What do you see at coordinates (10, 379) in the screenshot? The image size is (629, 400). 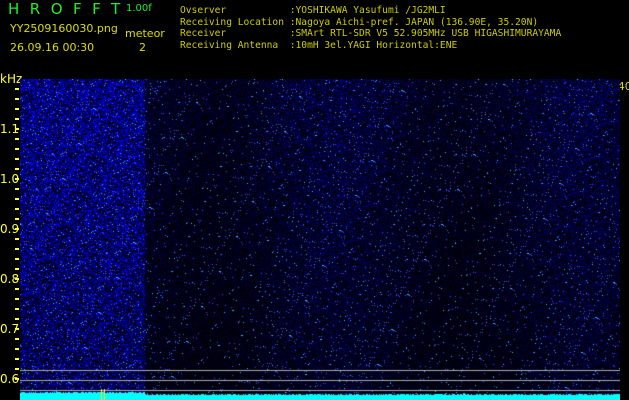 I see `y-tick-label: 0.6` at bounding box center [10, 379].